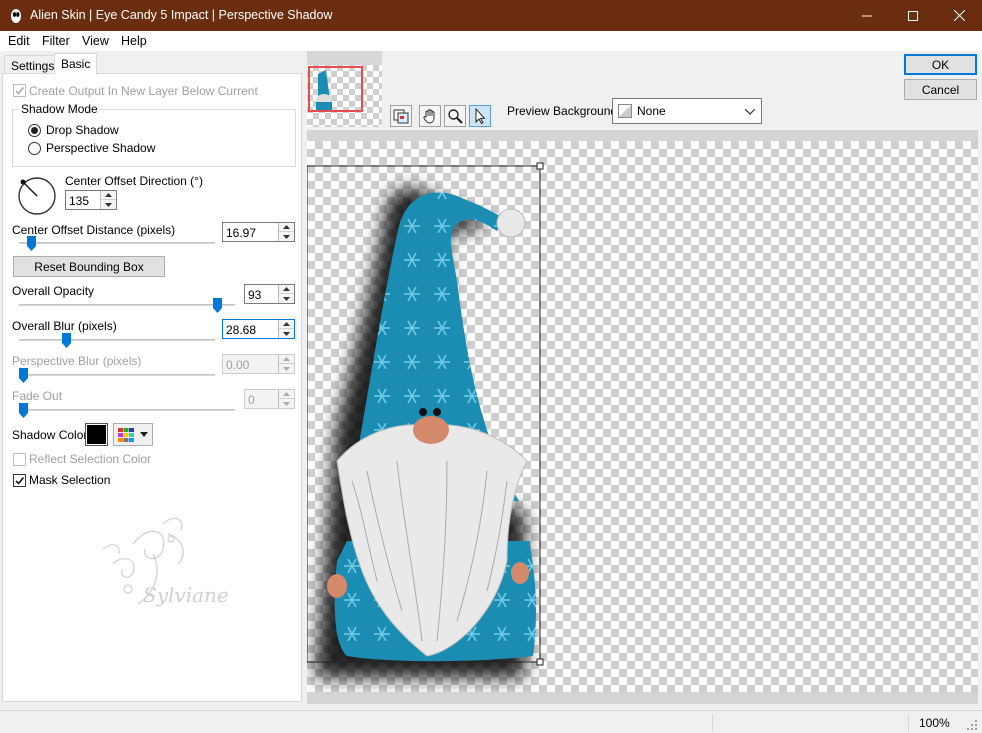  I want to click on direction-spinner, so click(108, 200).